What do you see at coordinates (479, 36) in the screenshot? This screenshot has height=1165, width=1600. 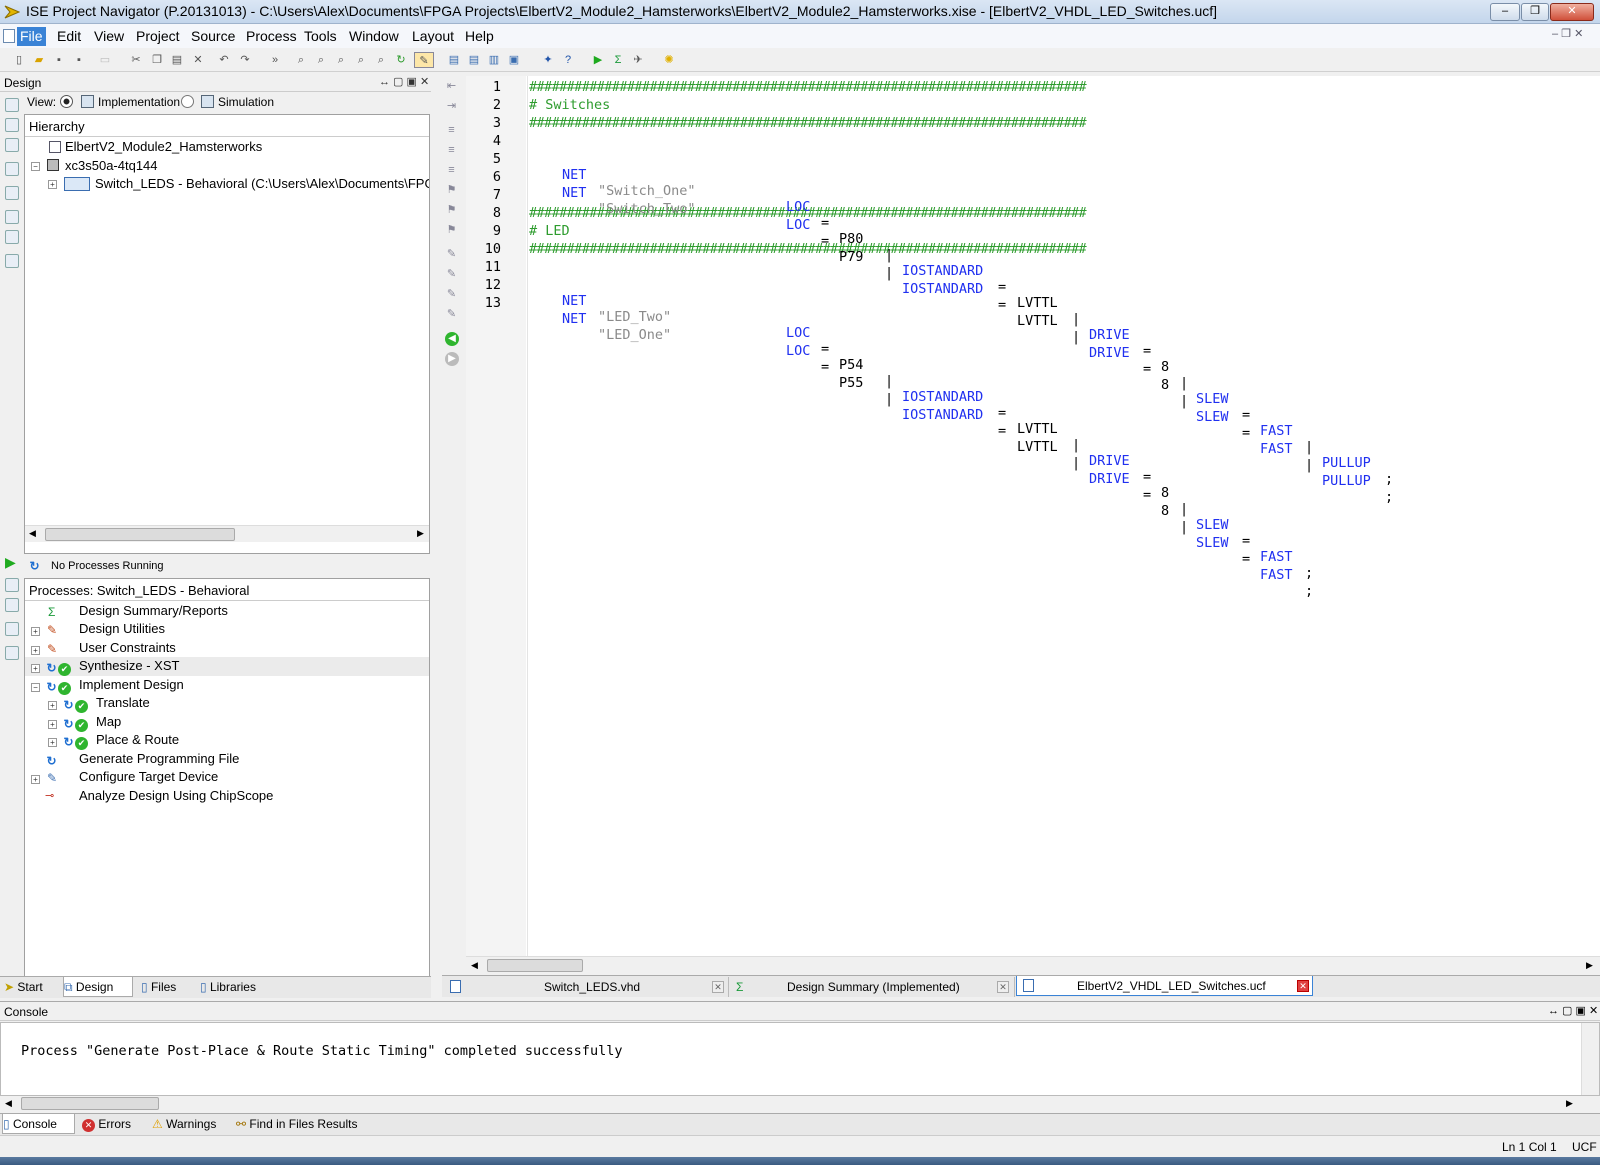 I see `menu-help: Help` at bounding box center [479, 36].